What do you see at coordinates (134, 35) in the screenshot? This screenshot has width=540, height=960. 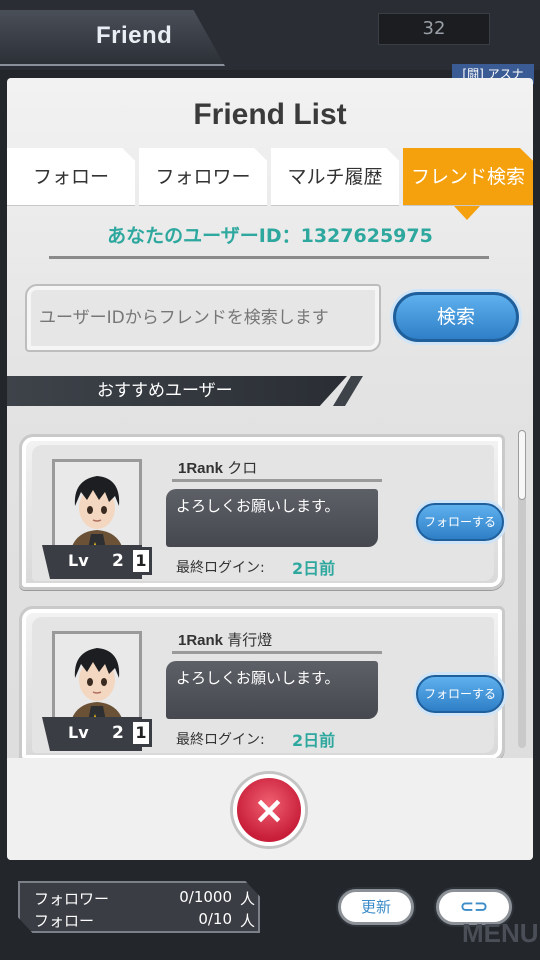 I see `screen-title: Friend` at bounding box center [134, 35].